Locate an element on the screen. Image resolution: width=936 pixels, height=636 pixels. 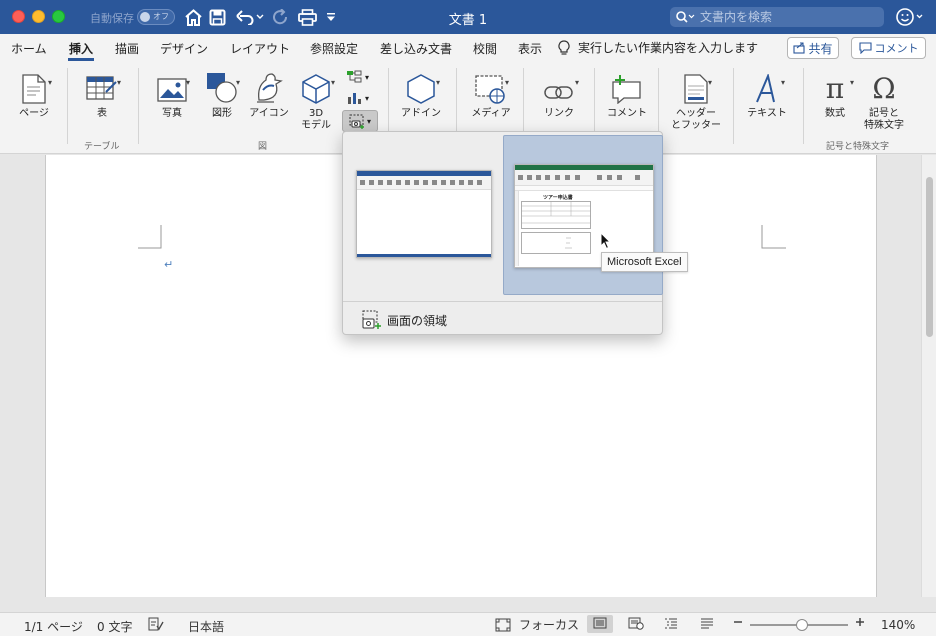
minimize-window-button is located at coordinates (38, 16).